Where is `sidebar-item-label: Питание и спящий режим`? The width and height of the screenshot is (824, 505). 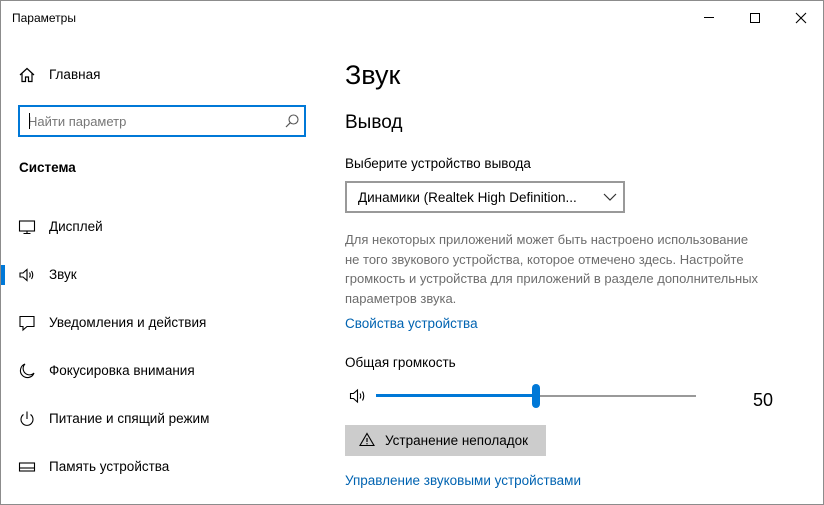 sidebar-item-label: Питание и спящий режим is located at coordinates (129, 418).